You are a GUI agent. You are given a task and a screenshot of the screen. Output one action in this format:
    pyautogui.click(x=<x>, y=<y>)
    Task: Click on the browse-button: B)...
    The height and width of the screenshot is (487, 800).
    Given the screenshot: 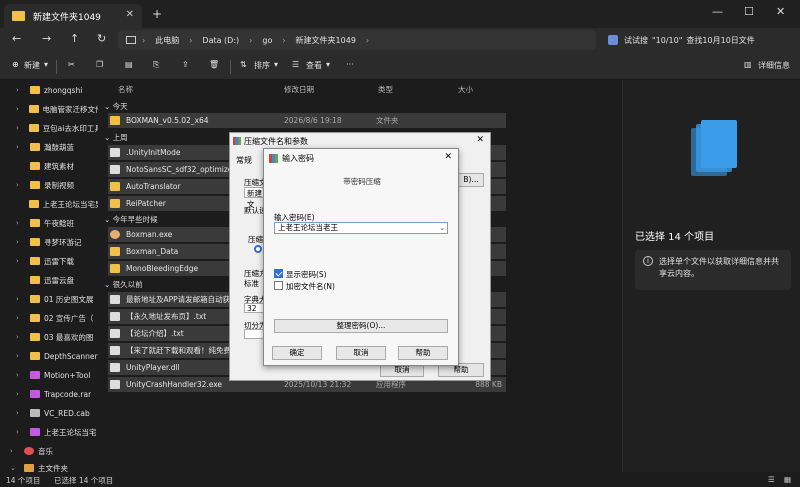 What is the action you would take?
    pyautogui.click(x=471, y=180)
    